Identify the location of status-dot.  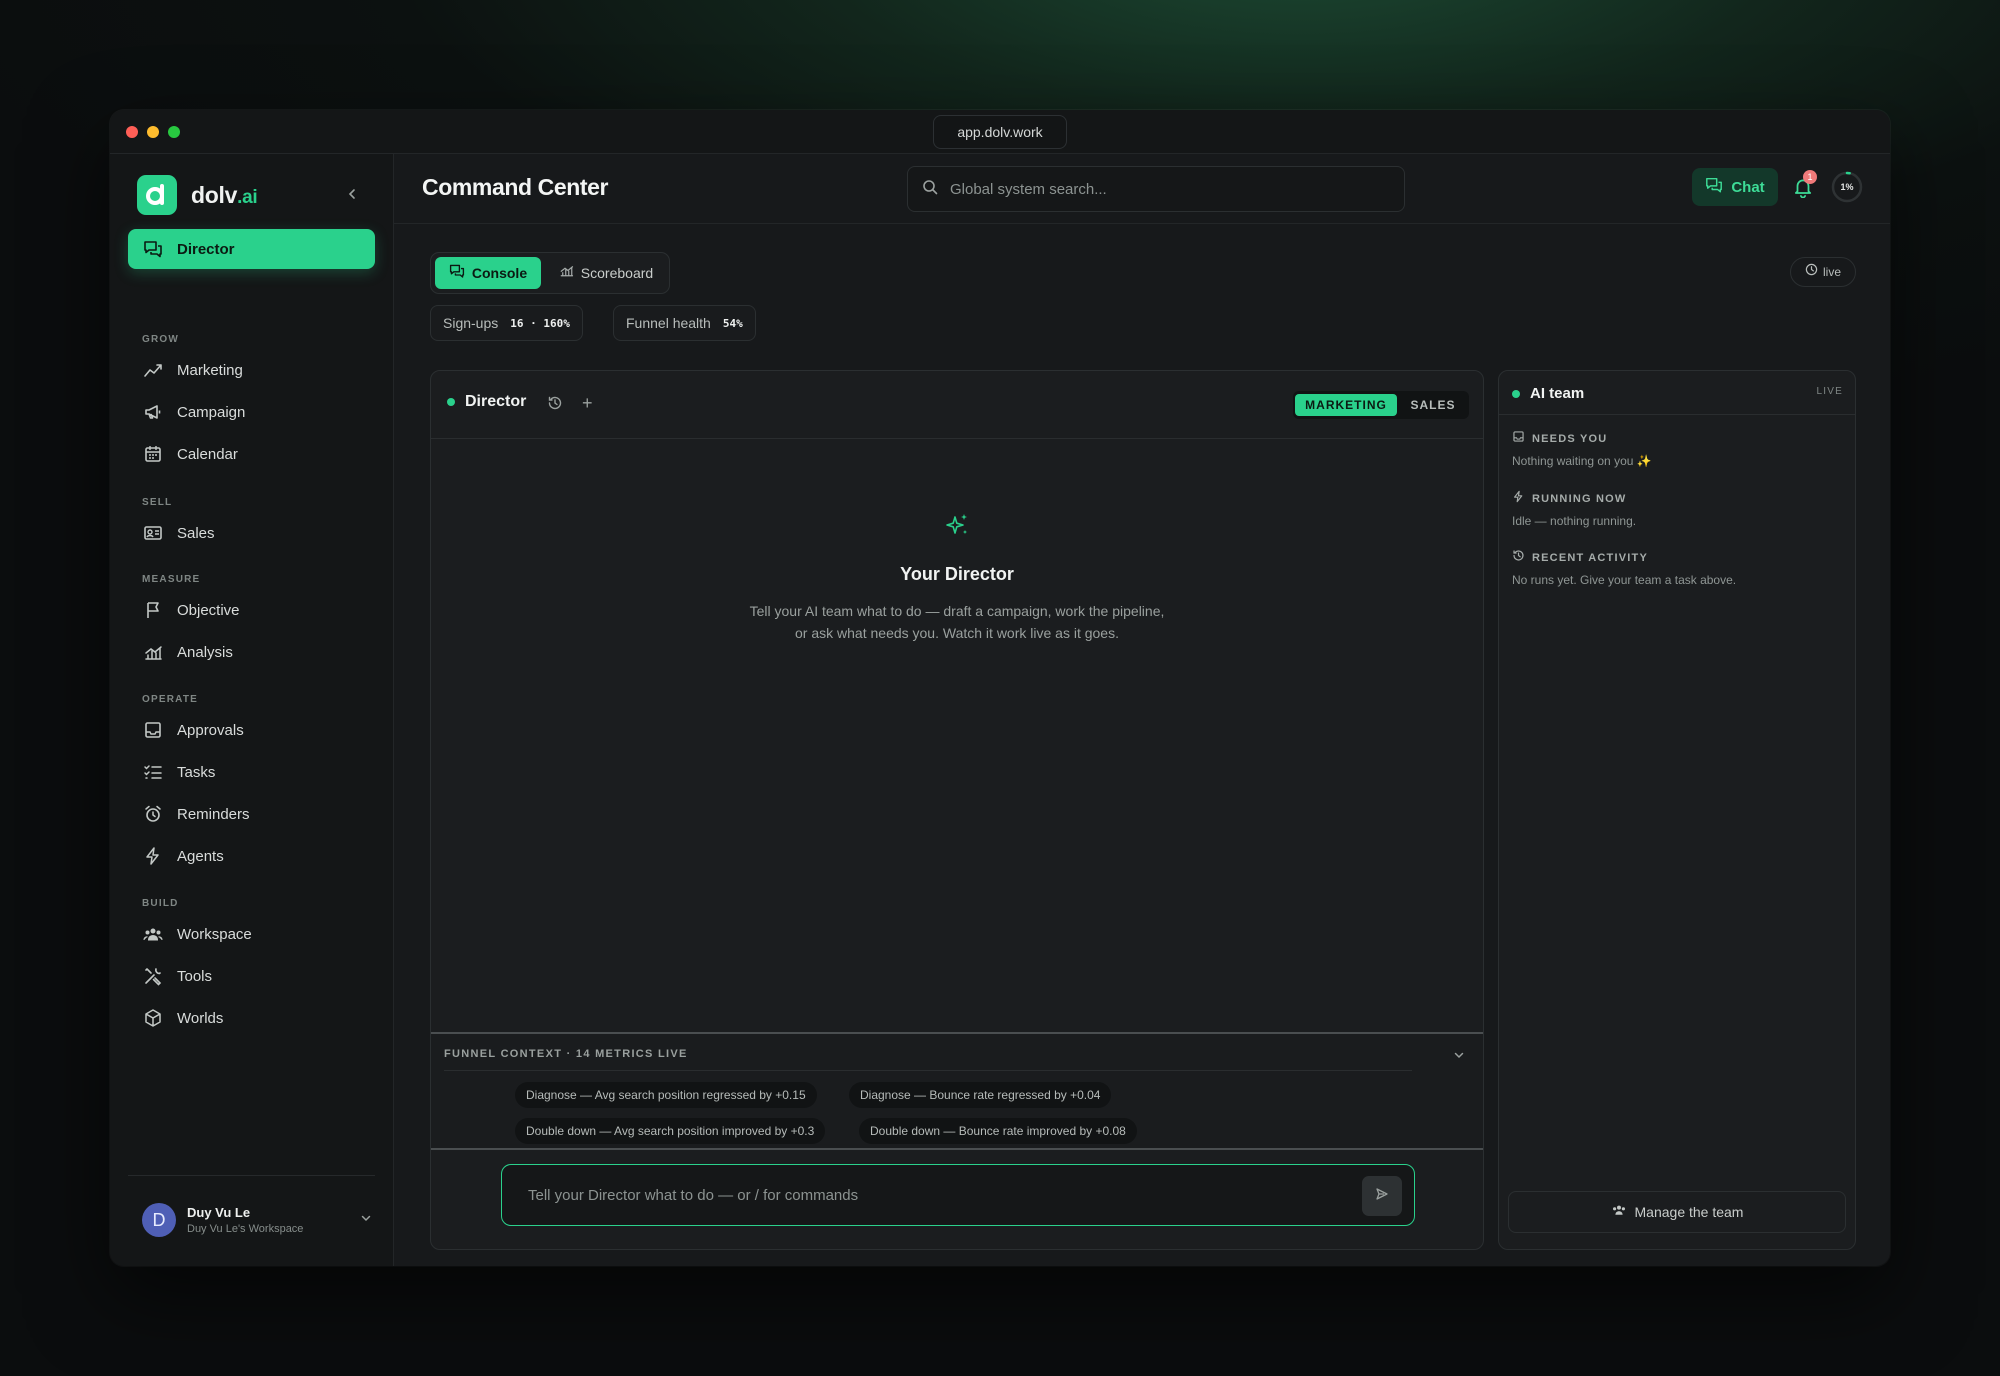
(451, 402).